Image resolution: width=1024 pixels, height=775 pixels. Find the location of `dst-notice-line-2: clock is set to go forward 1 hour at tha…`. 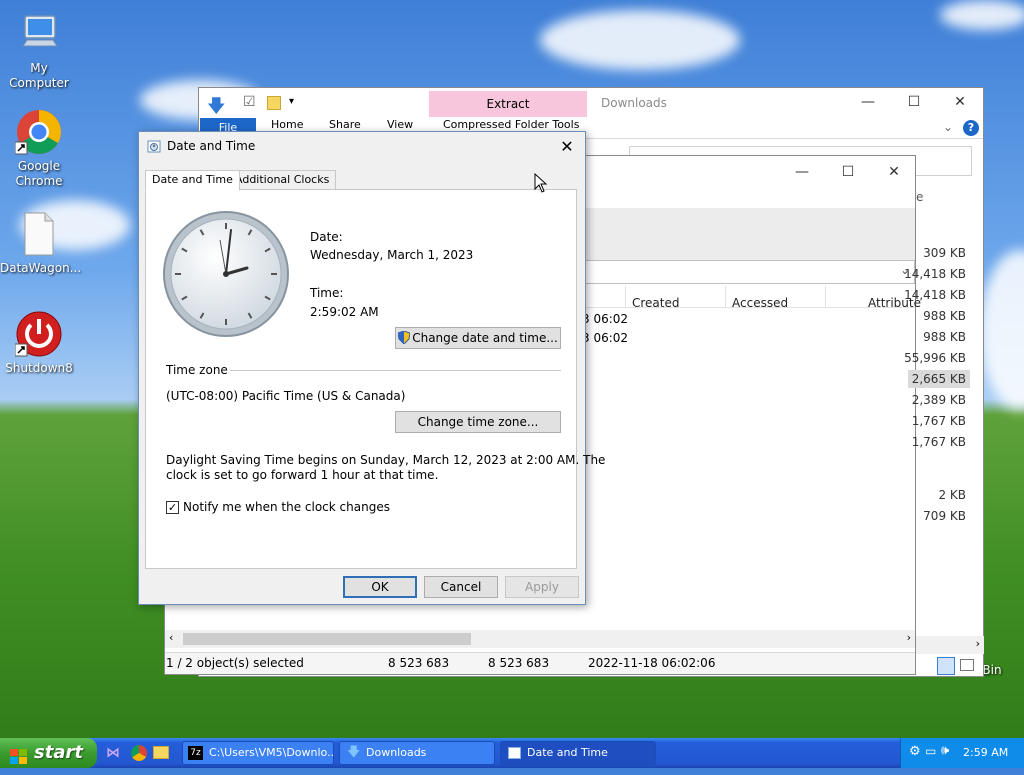

dst-notice-line-2: clock is set to go forward 1 hour at tha… is located at coordinates (302, 475).